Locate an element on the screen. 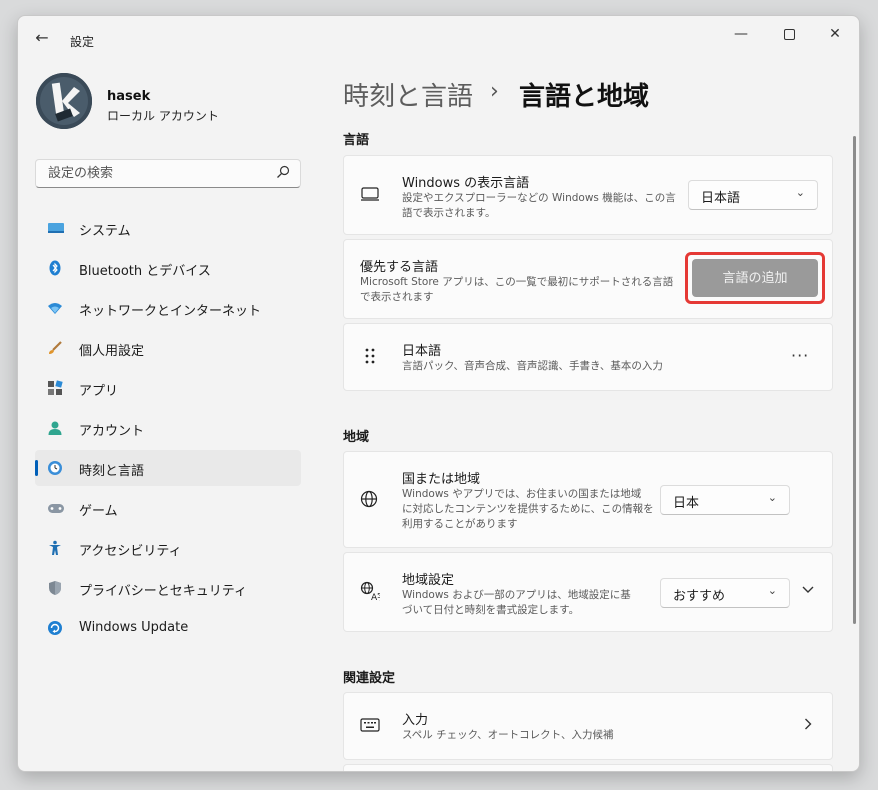  sidebar-item-bluetooth: Bluetooth とデバイス is located at coordinates (168, 268).